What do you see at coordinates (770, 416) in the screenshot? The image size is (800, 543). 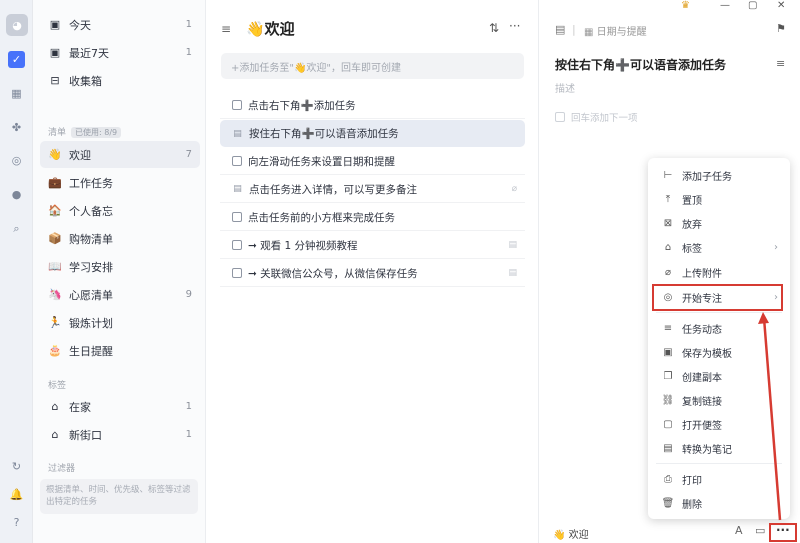 I see `annotation-arrow` at bounding box center [770, 416].